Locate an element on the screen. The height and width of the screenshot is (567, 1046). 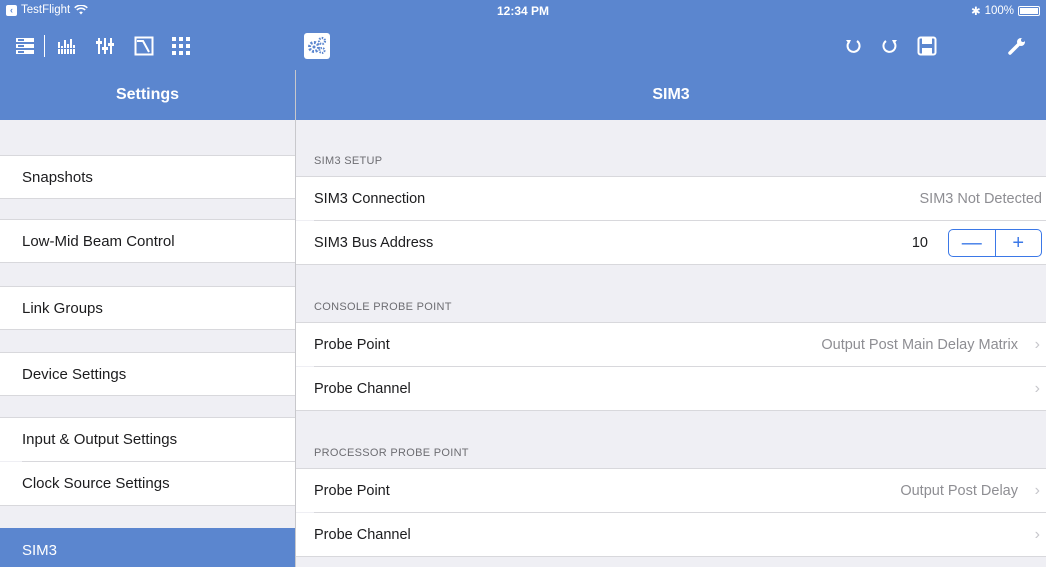
sidebar-item-snapshots: Snapshots is located at coordinates (147, 177).